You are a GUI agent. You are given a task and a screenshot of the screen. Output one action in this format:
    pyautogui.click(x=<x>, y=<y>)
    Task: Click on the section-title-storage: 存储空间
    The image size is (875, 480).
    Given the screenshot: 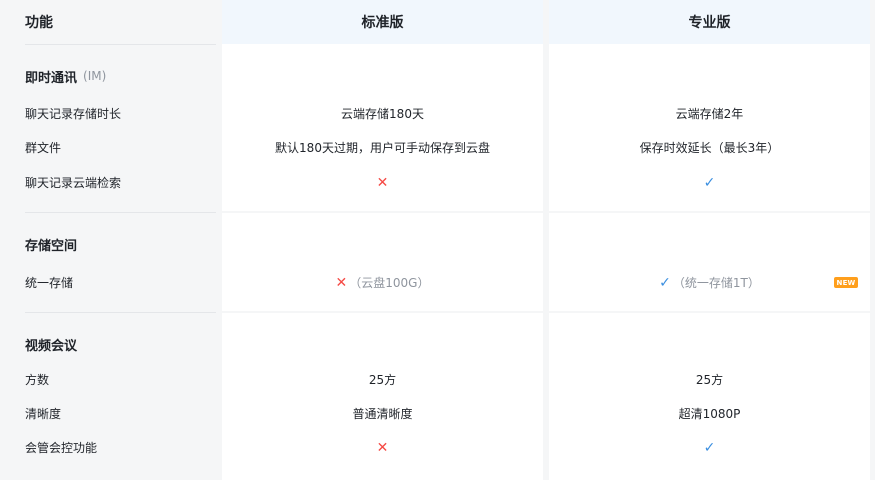 What is the action you would take?
    pyautogui.click(x=51, y=244)
    